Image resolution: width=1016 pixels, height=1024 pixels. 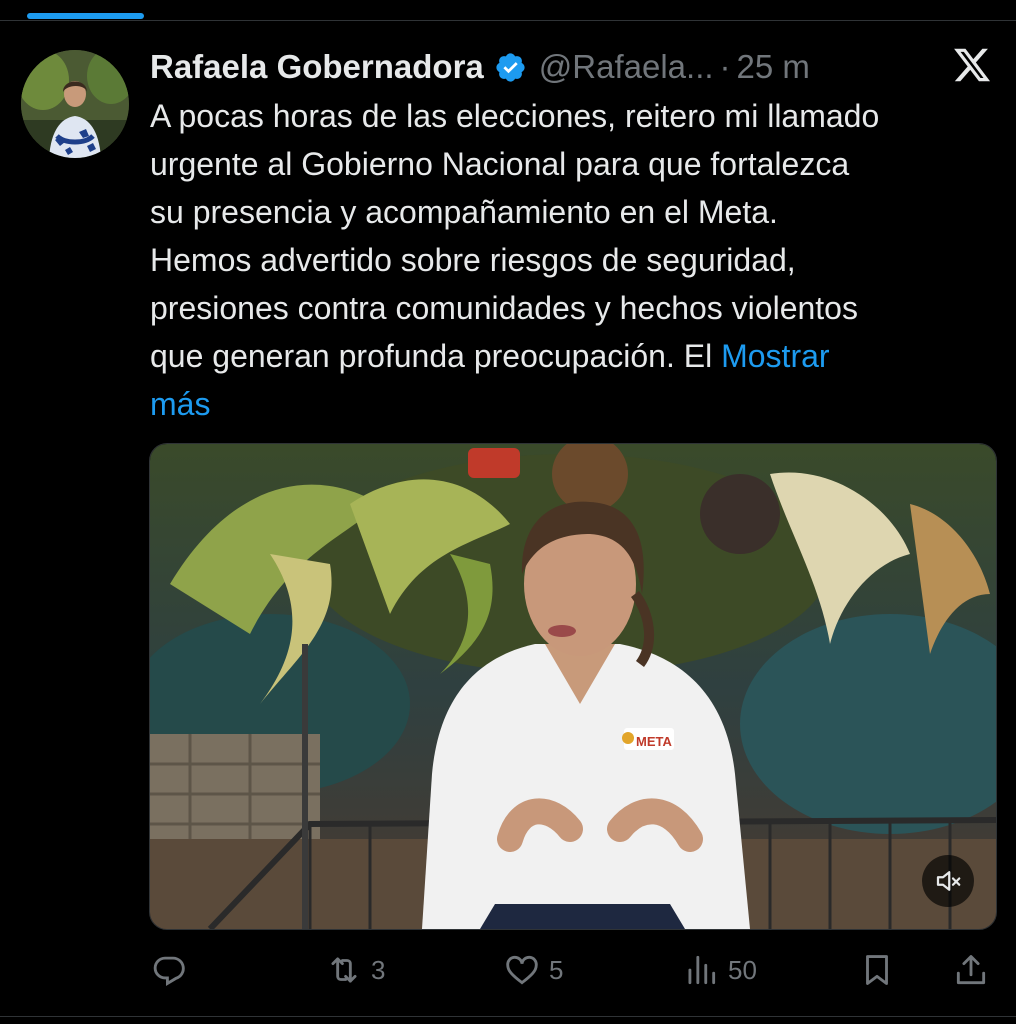 I want to click on bookmark-icon, so click(x=877, y=970).